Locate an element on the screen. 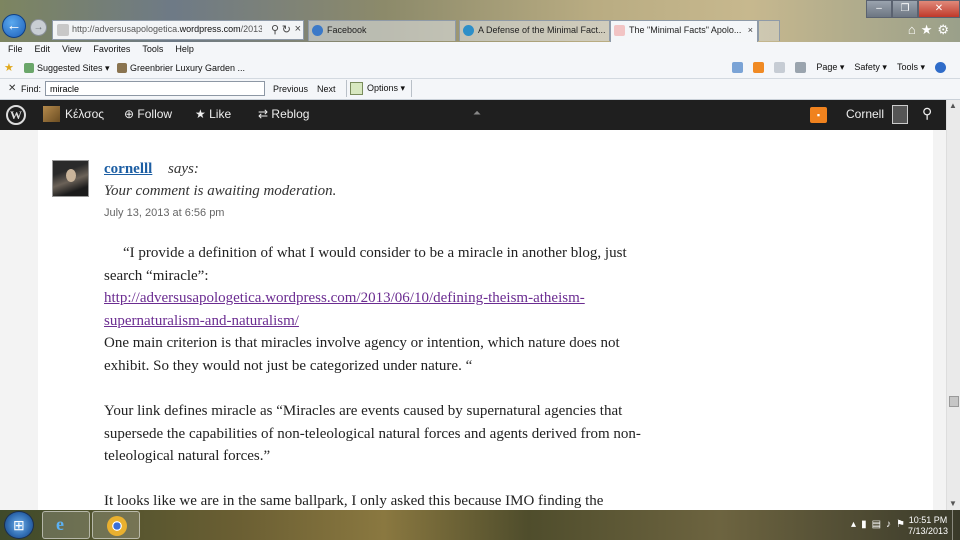 The height and width of the screenshot is (540, 960). moderation-notice: Your comment is awaiting moderation. is located at coordinates (220, 191).